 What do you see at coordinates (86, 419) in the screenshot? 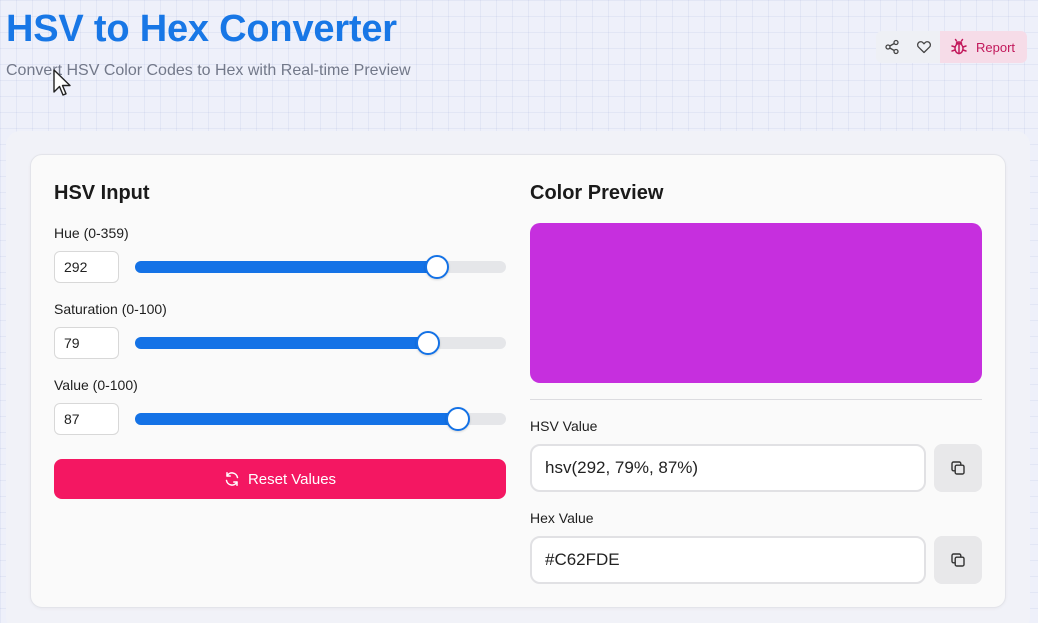
I see `value-input` at bounding box center [86, 419].